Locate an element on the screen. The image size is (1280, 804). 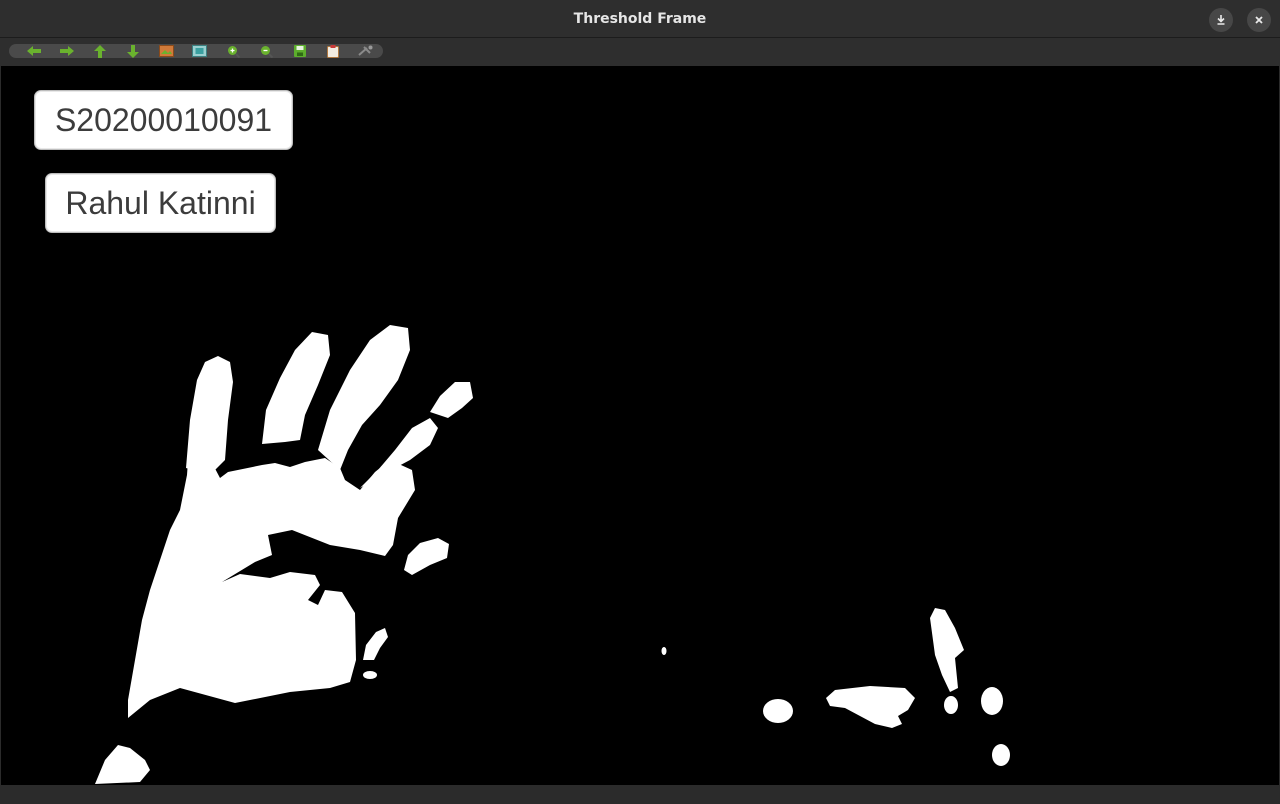
student-name-label: Rahul Katinni is located at coordinates (160, 203).